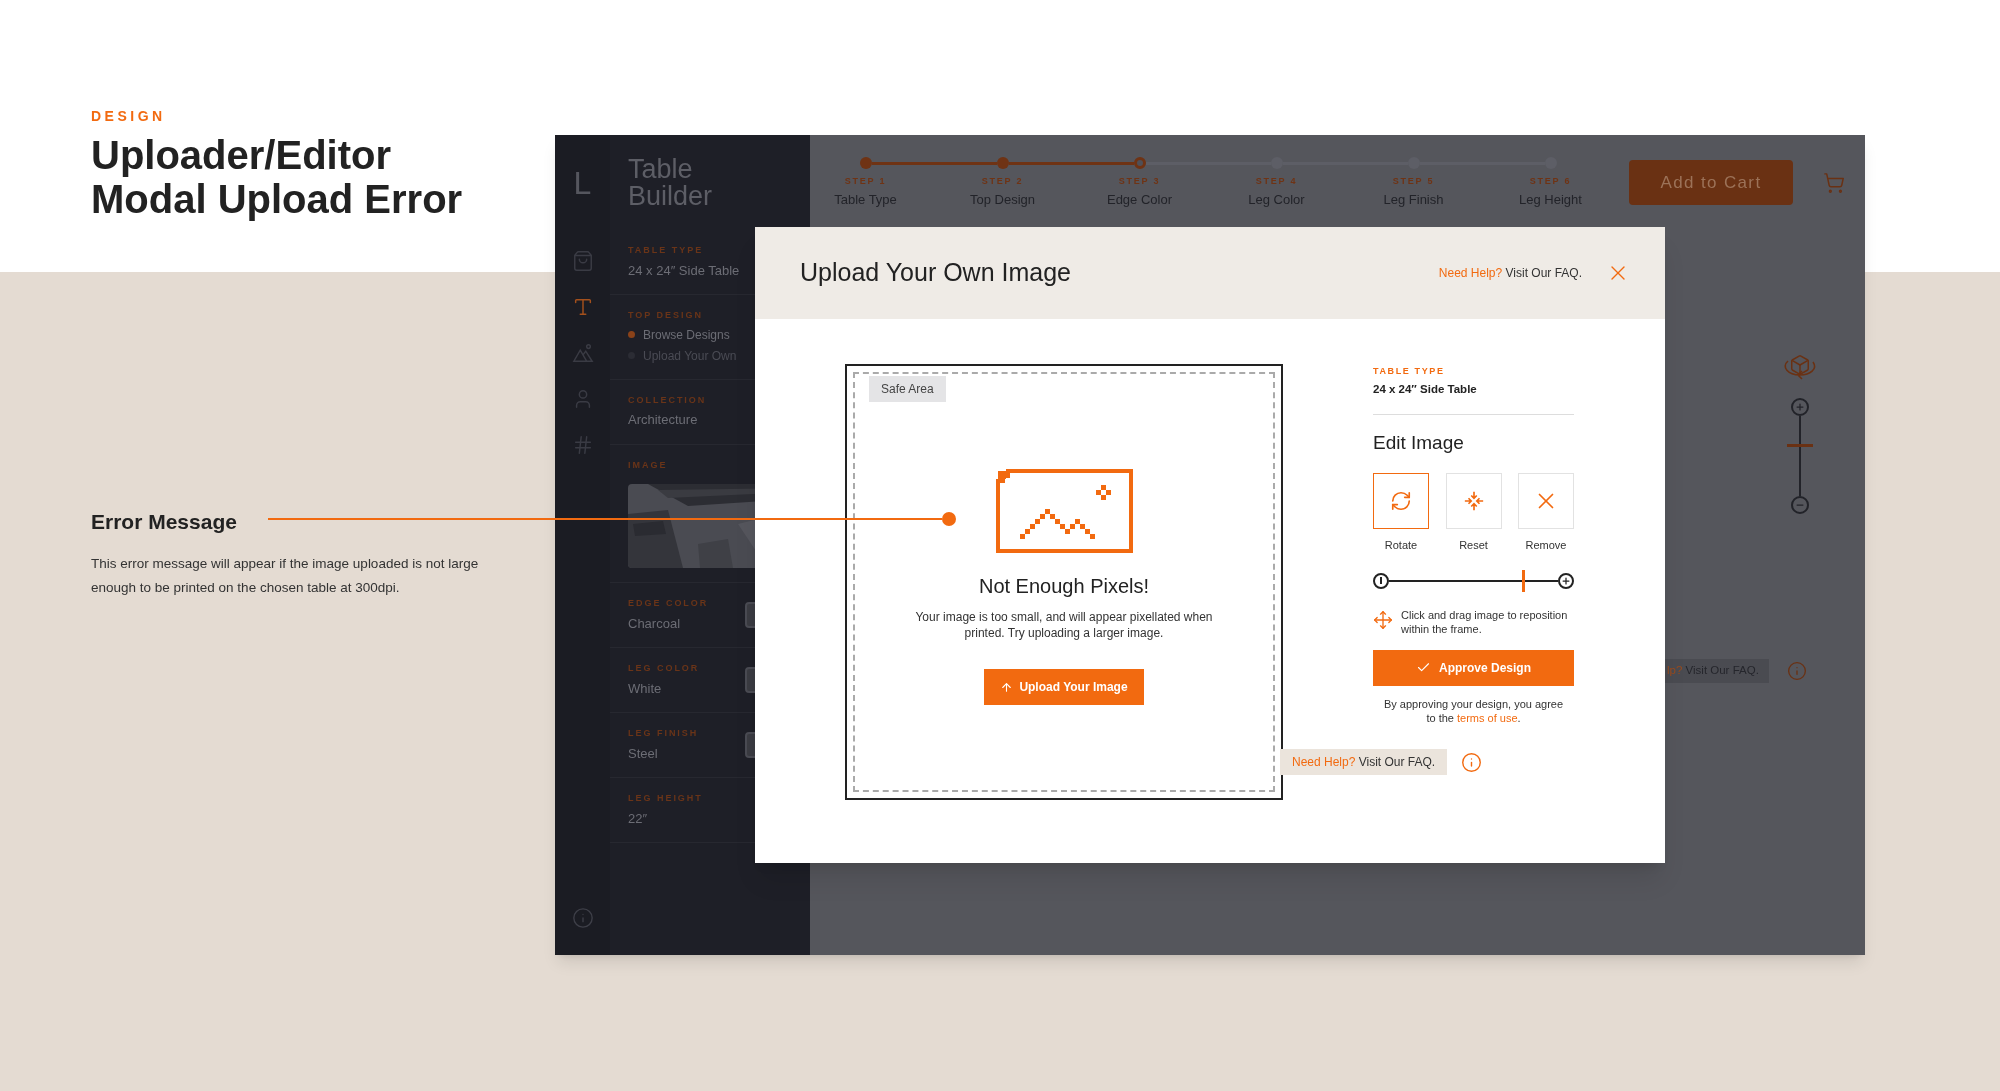  Describe the element at coordinates (1546, 501) in the screenshot. I see `remove-button` at that location.